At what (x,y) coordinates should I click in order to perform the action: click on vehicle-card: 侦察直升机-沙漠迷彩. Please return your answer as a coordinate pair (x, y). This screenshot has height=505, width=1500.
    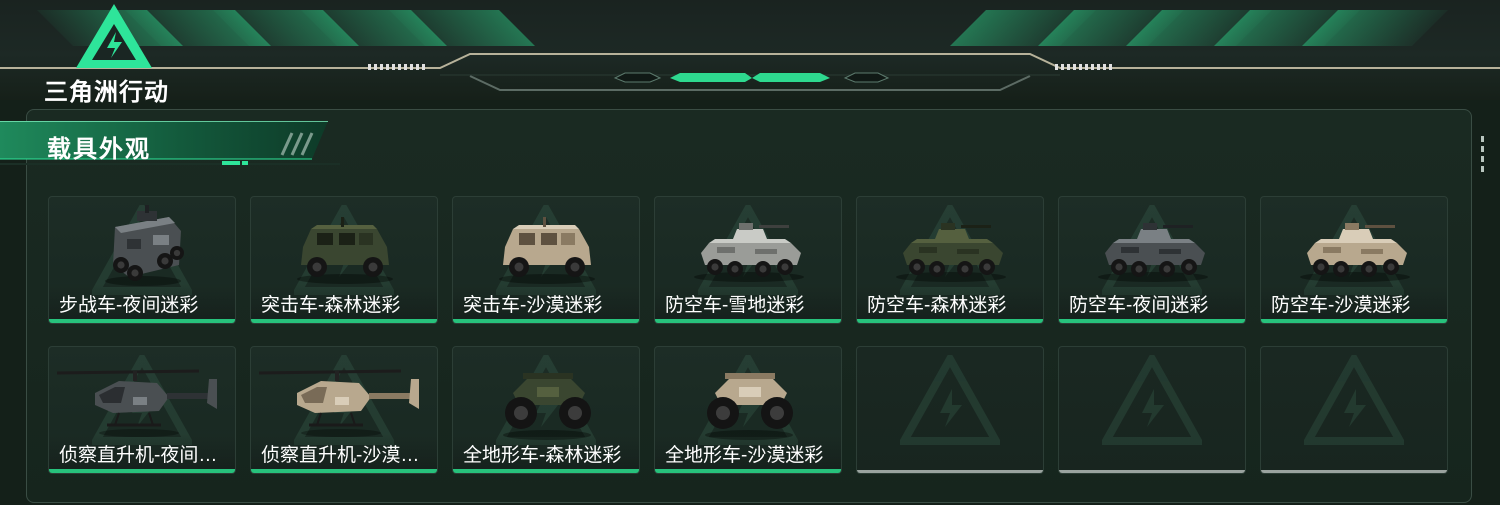
    Looking at the image, I should click on (344, 410).